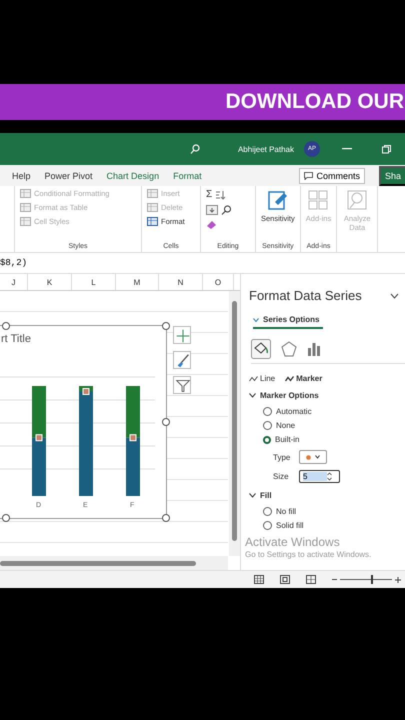  I want to click on column-header: J, so click(14, 282).